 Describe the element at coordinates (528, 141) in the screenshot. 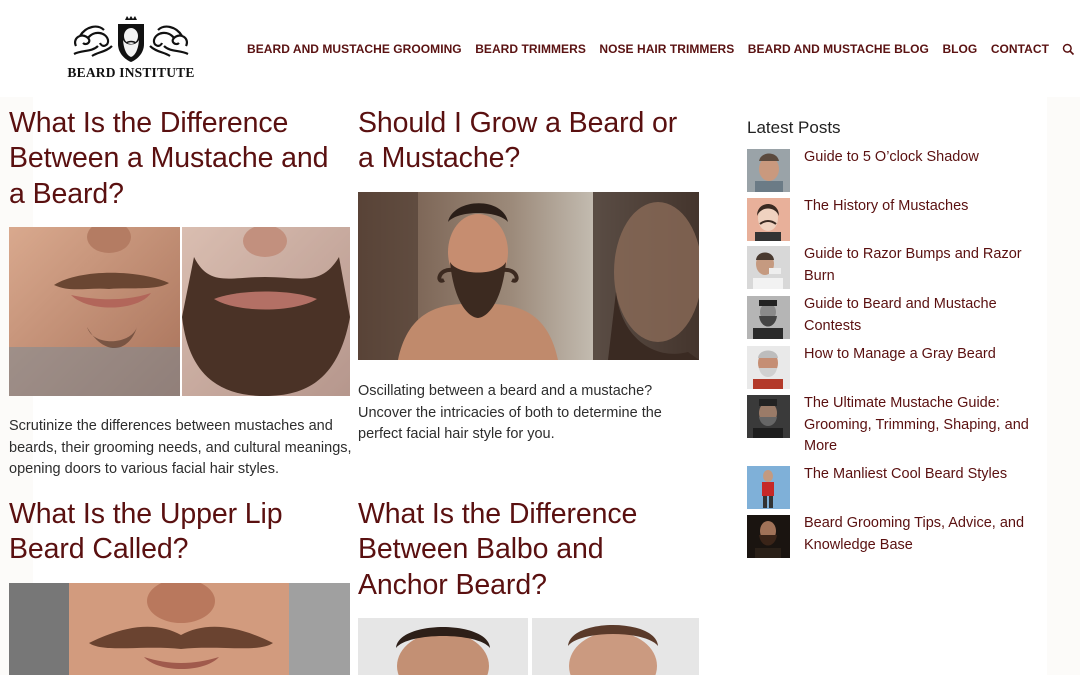

I see `post-title: Should I Grow a Beard or a Mustache?` at that location.